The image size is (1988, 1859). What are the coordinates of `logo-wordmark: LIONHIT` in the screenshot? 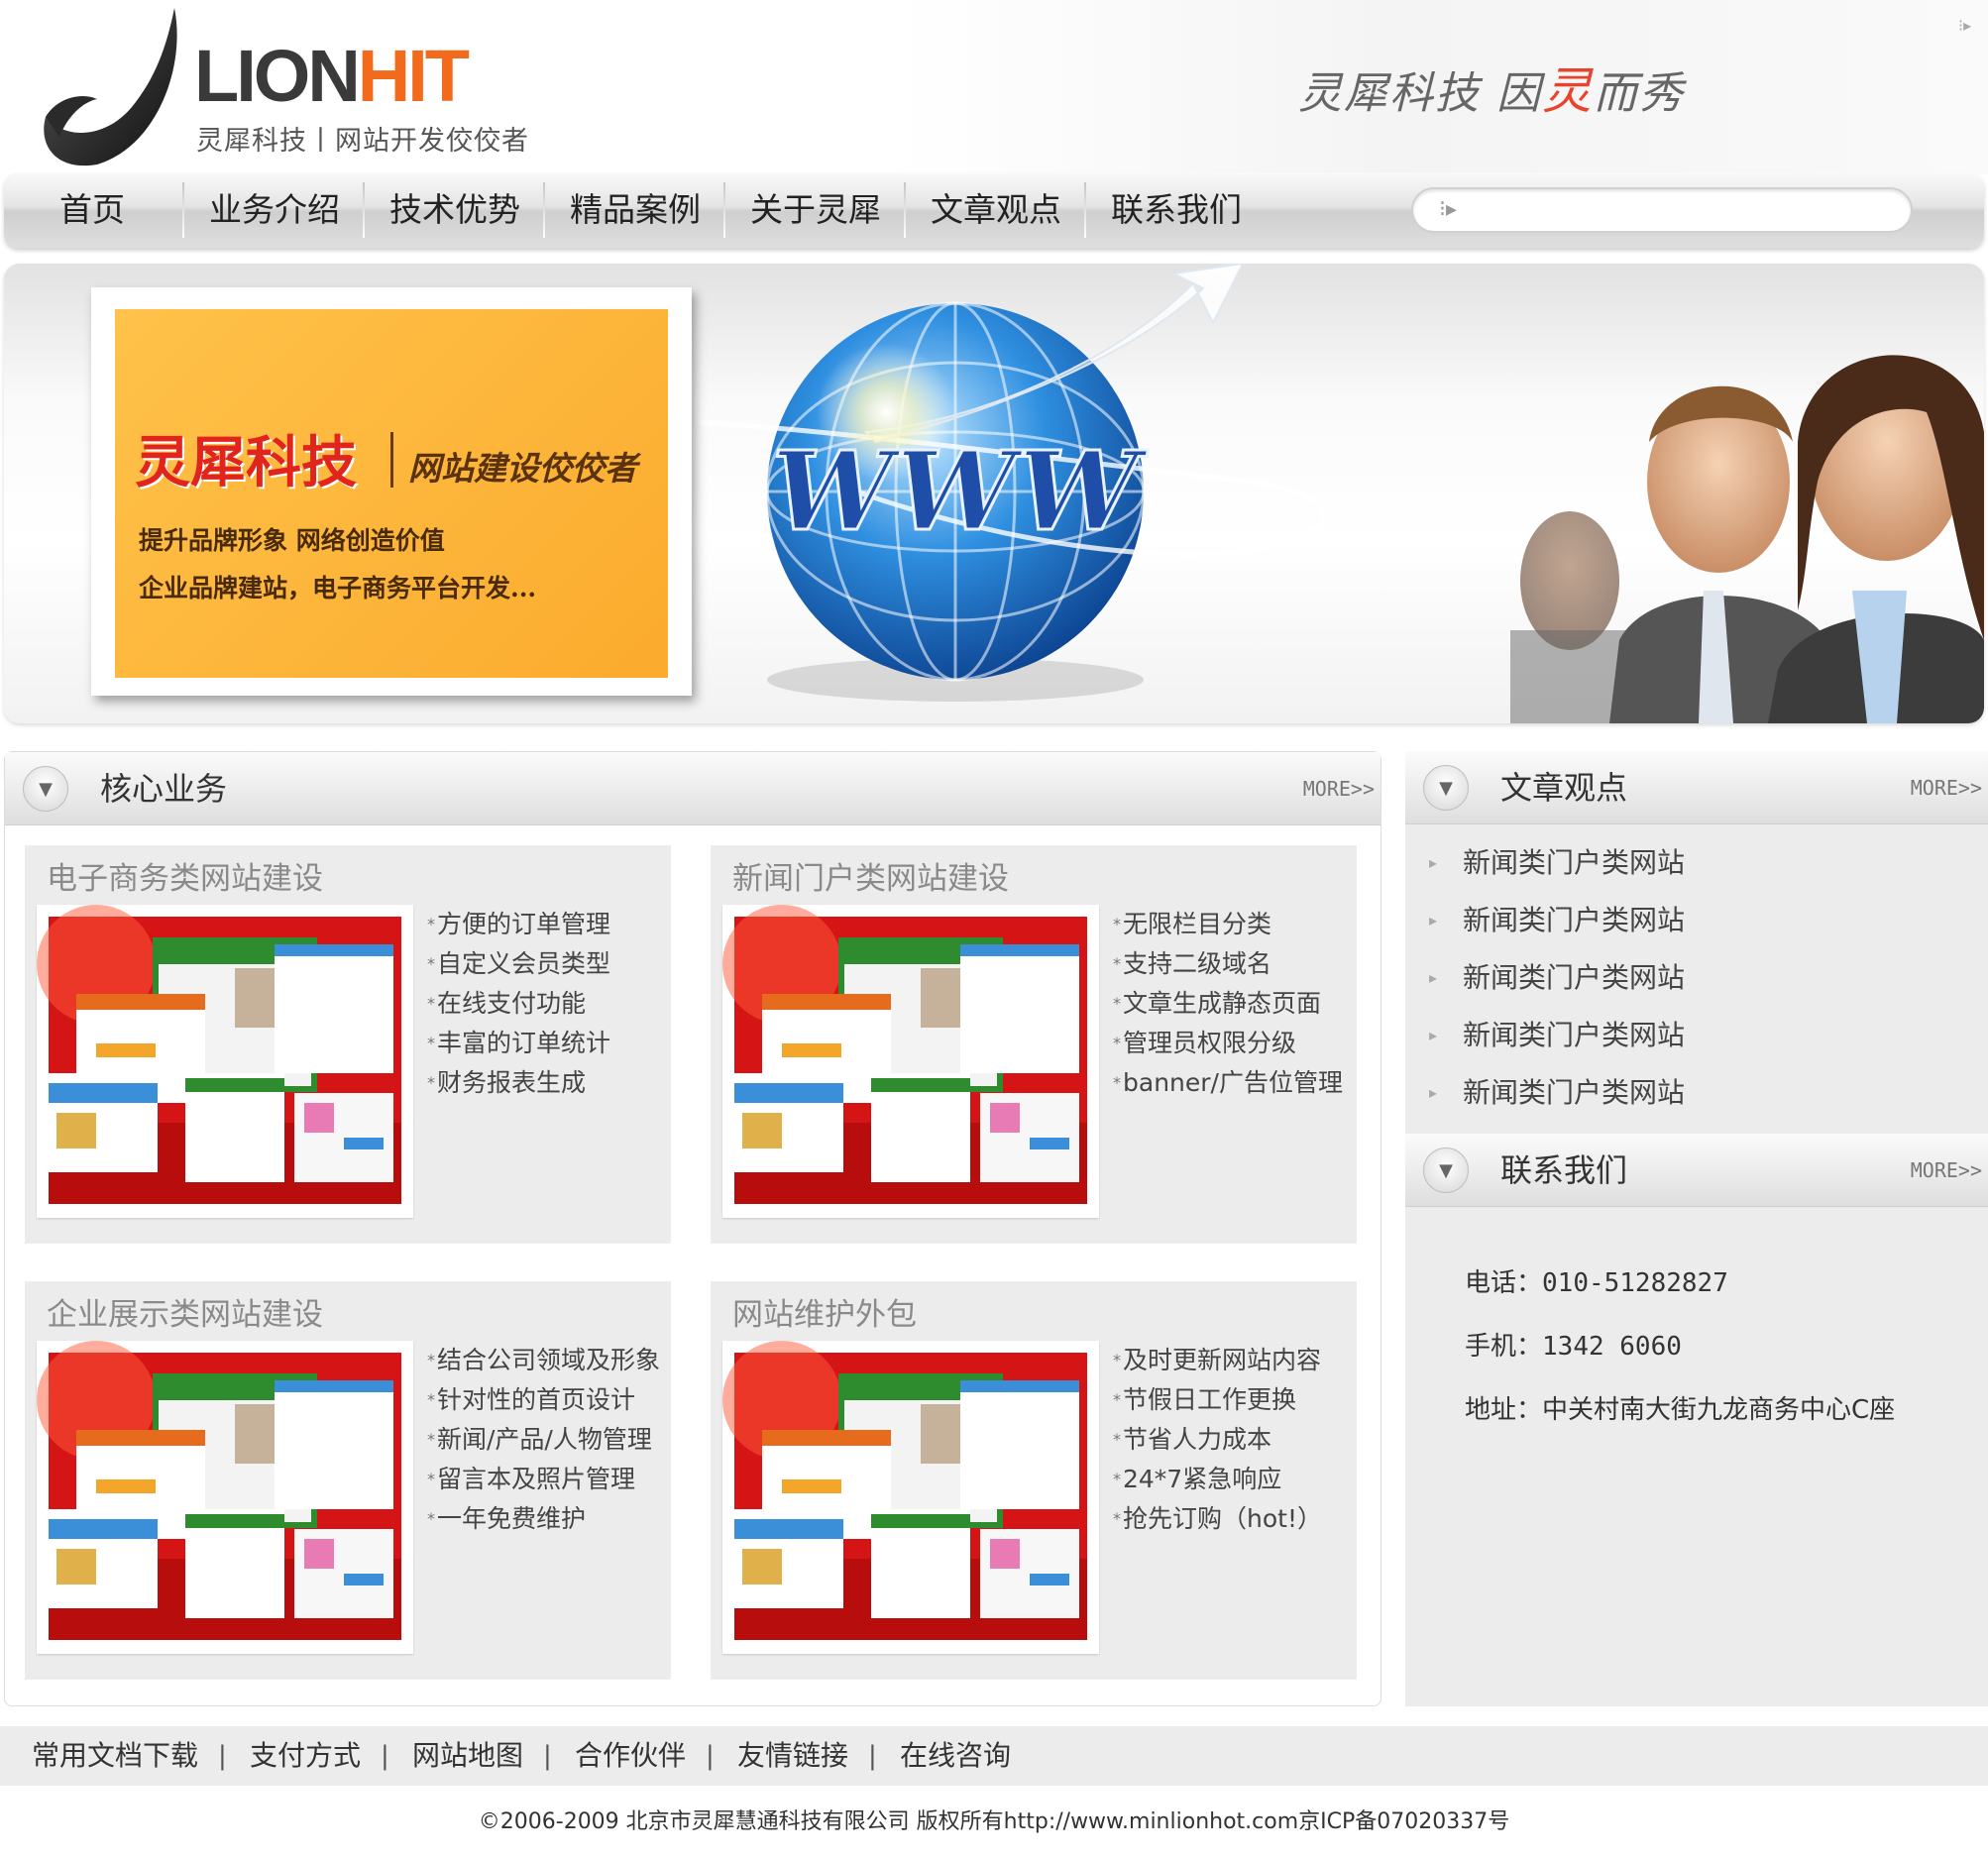 It's located at (332, 76).